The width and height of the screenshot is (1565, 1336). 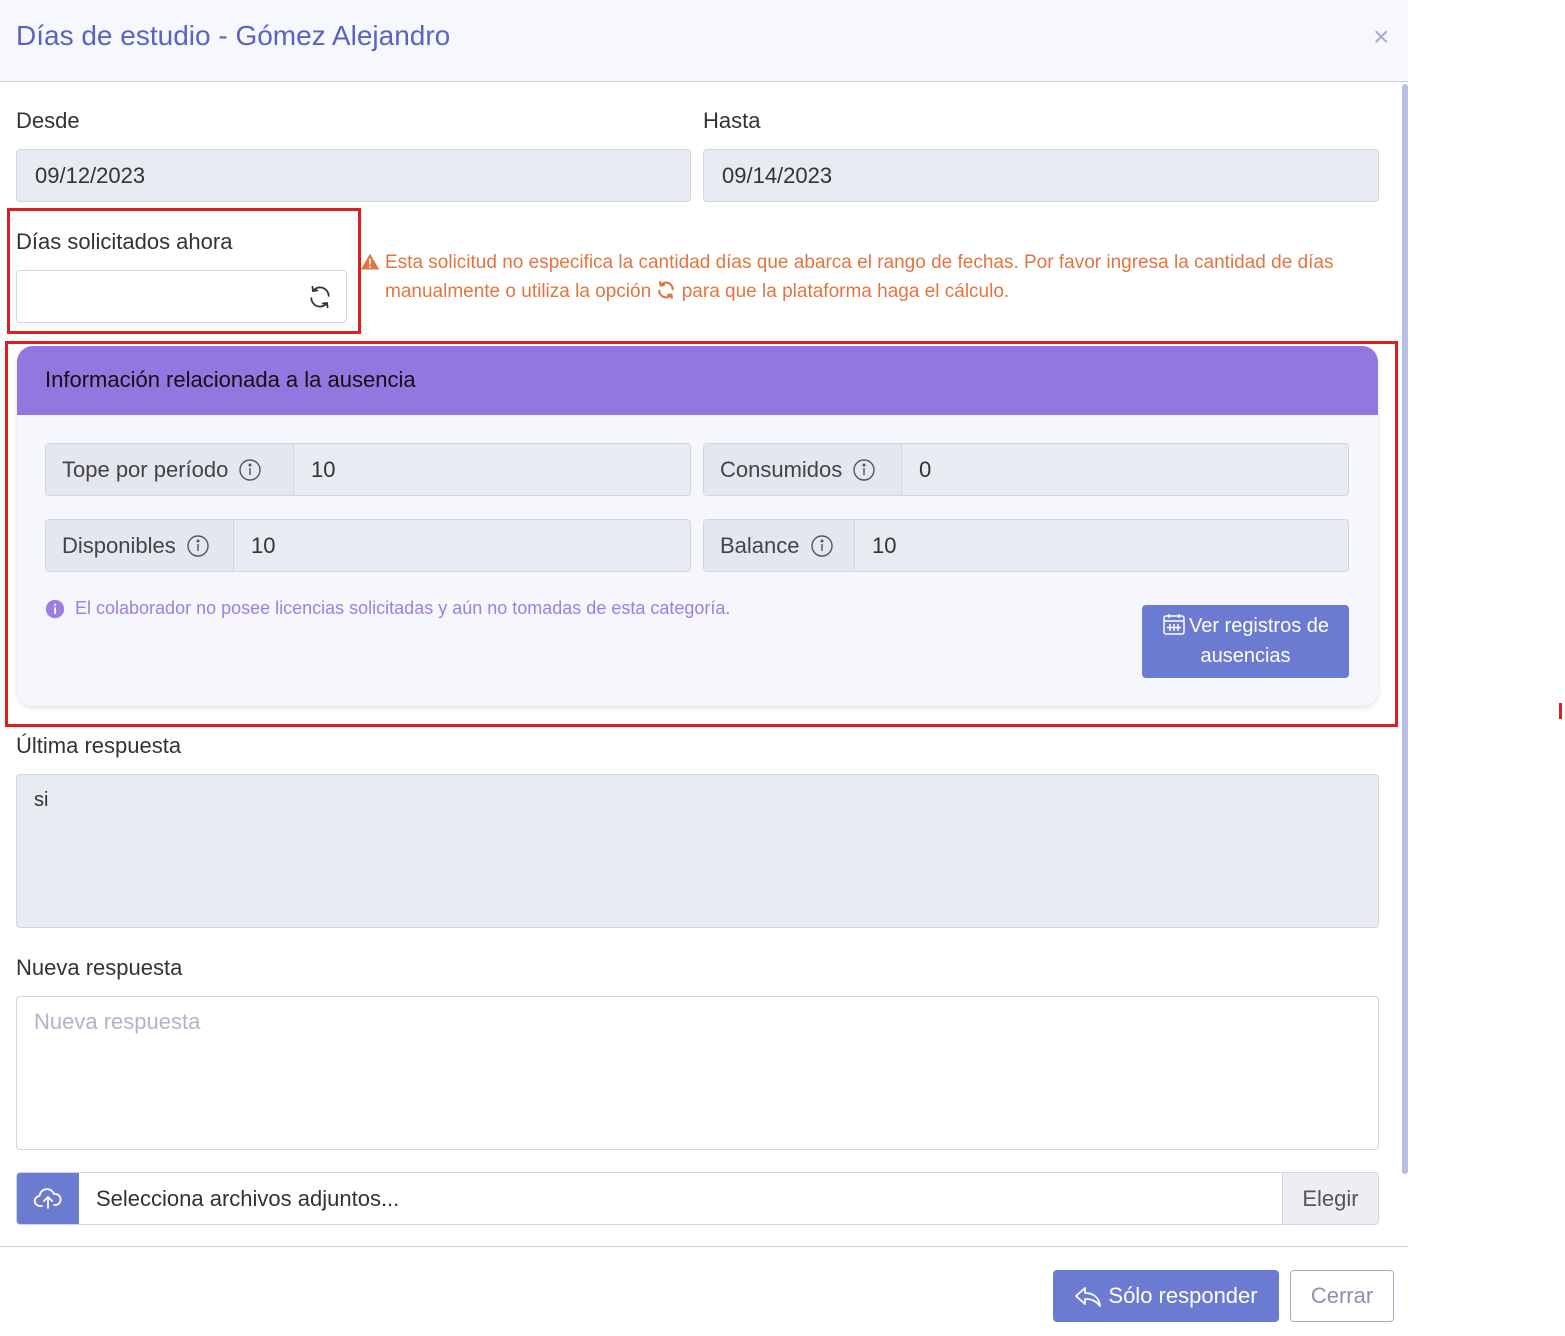 I want to click on stat-value: 0, so click(x=925, y=469).